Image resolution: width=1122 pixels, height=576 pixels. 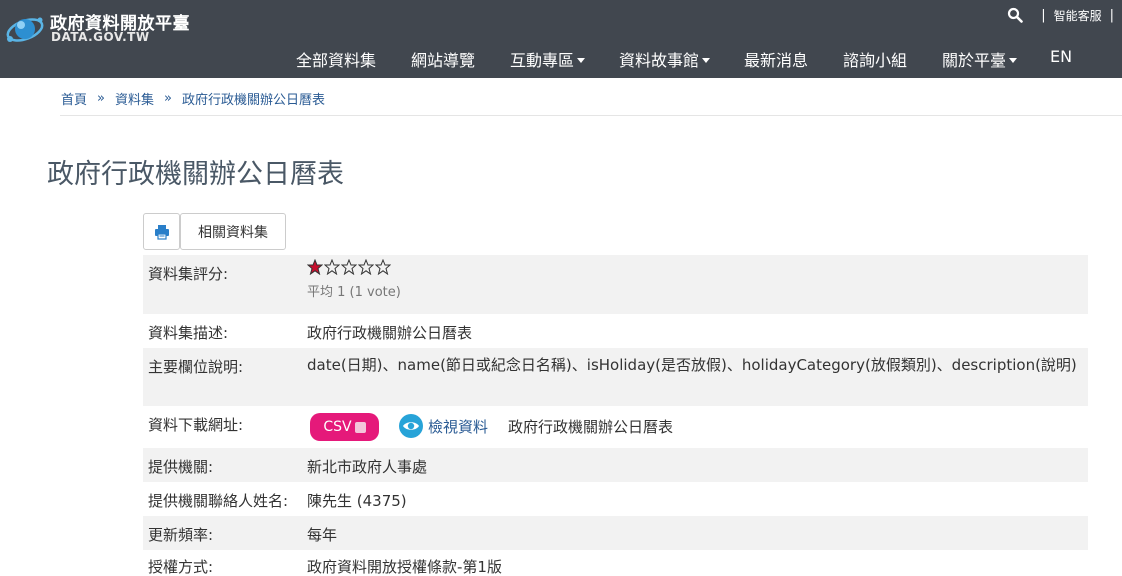 What do you see at coordinates (233, 231) in the screenshot?
I see `related-datasets-button: 相關資料集` at bounding box center [233, 231].